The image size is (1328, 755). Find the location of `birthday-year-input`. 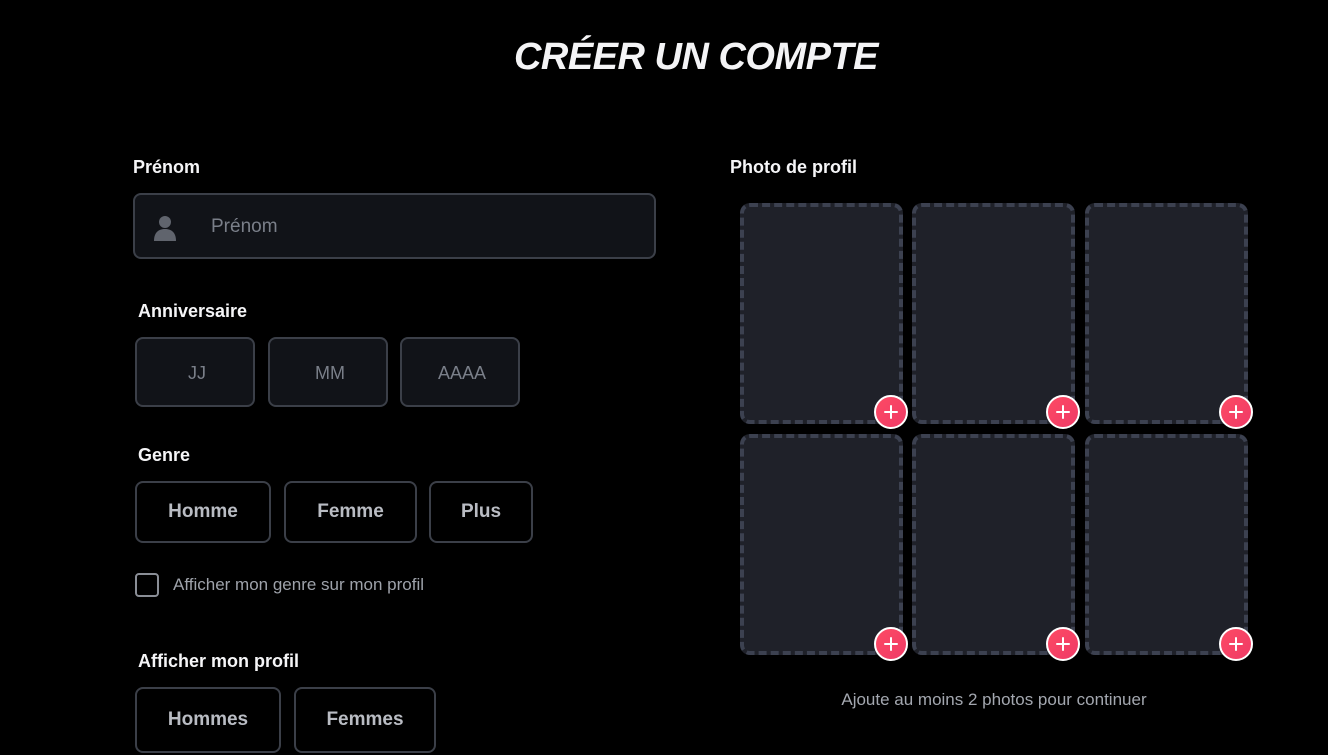

birthday-year-input is located at coordinates (462, 373).